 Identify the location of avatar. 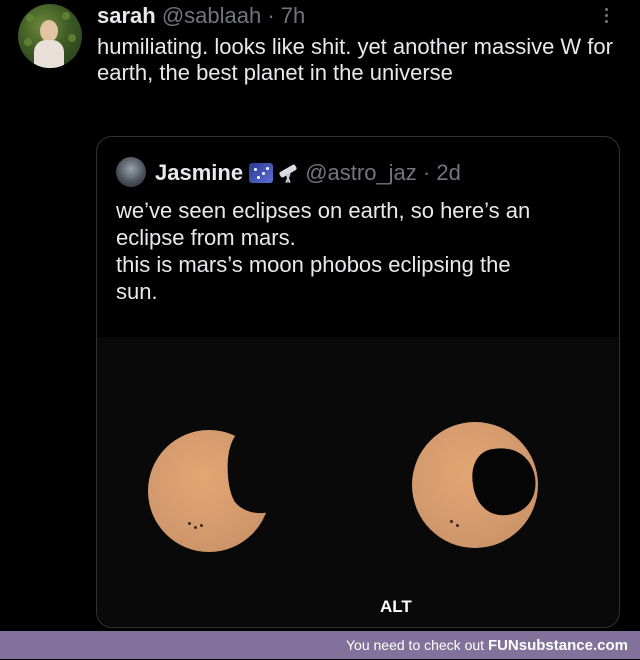
(50, 36).